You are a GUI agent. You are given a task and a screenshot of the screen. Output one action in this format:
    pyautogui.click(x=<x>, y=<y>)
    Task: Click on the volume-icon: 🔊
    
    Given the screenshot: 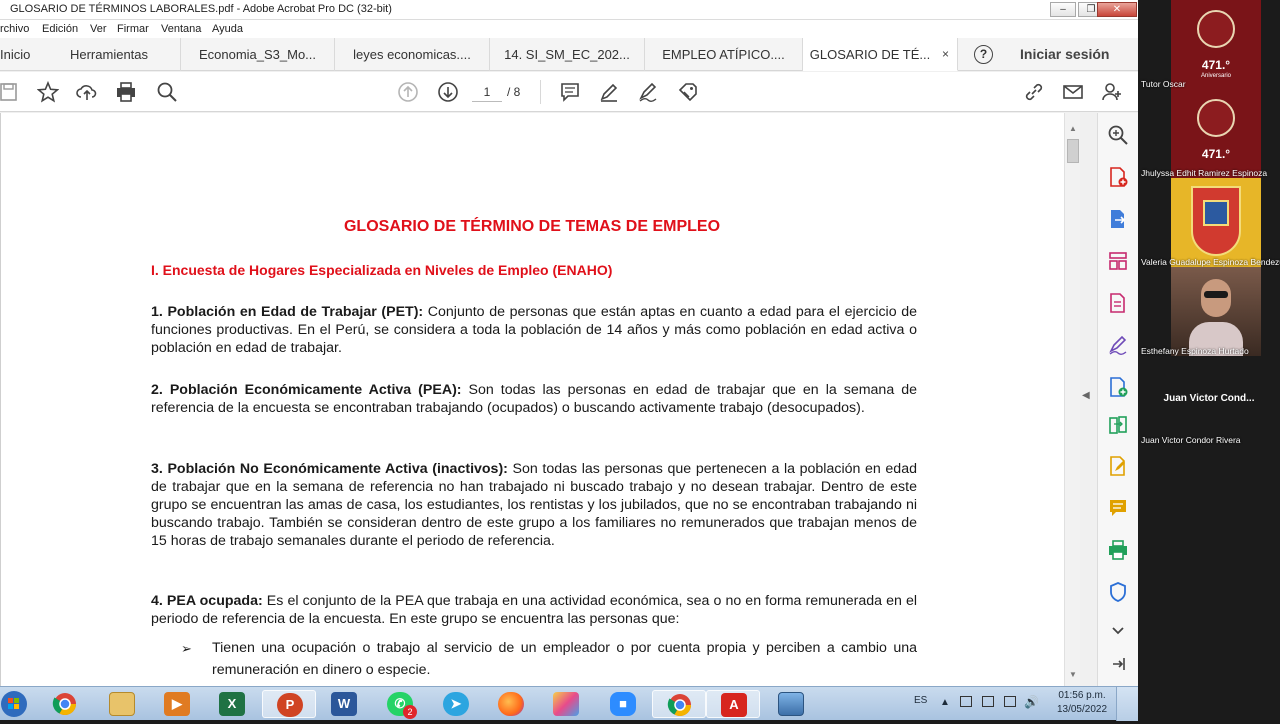 What is the action you would take?
    pyautogui.click(x=1031, y=702)
    